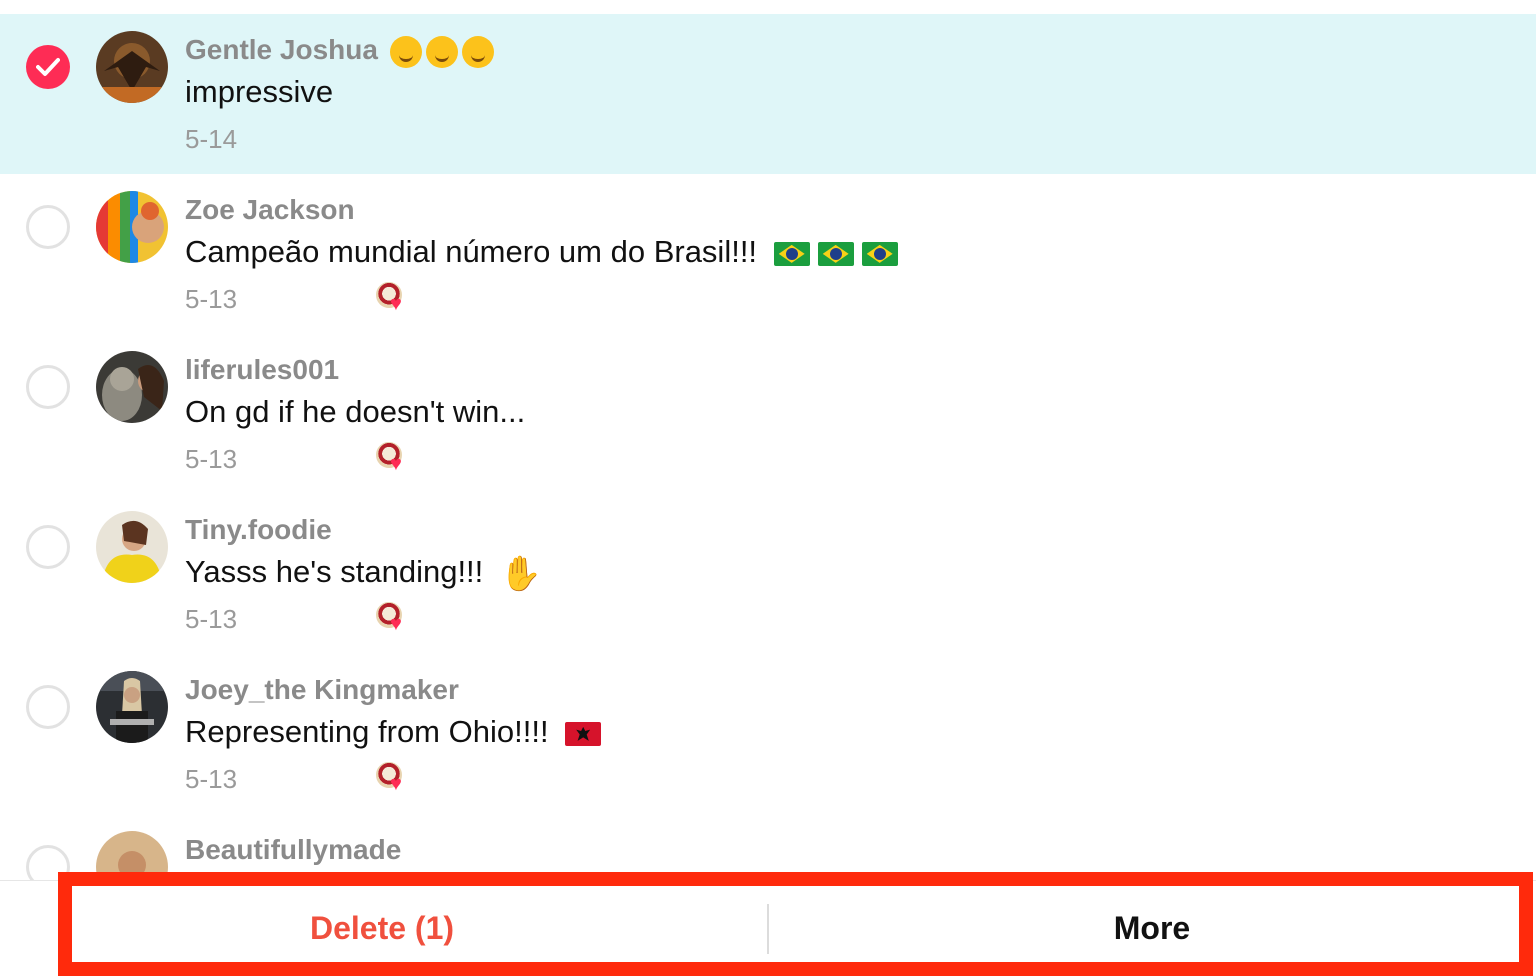  What do you see at coordinates (393, 732) in the screenshot?
I see `comment-text: Representing from Ohio!!!!` at bounding box center [393, 732].